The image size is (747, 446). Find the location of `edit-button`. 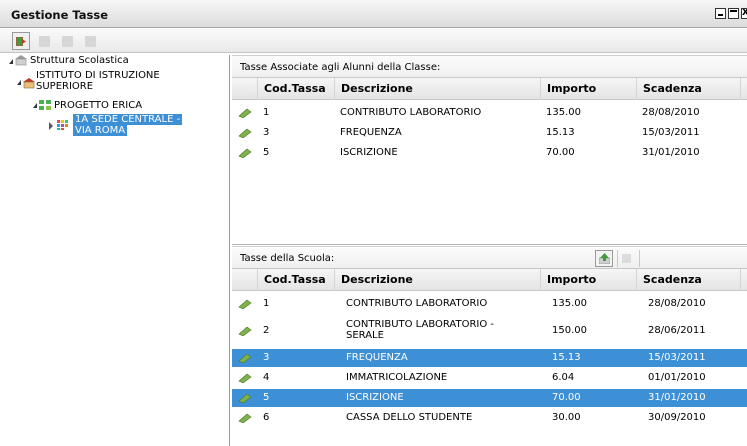

edit-button is located at coordinates (67, 41).